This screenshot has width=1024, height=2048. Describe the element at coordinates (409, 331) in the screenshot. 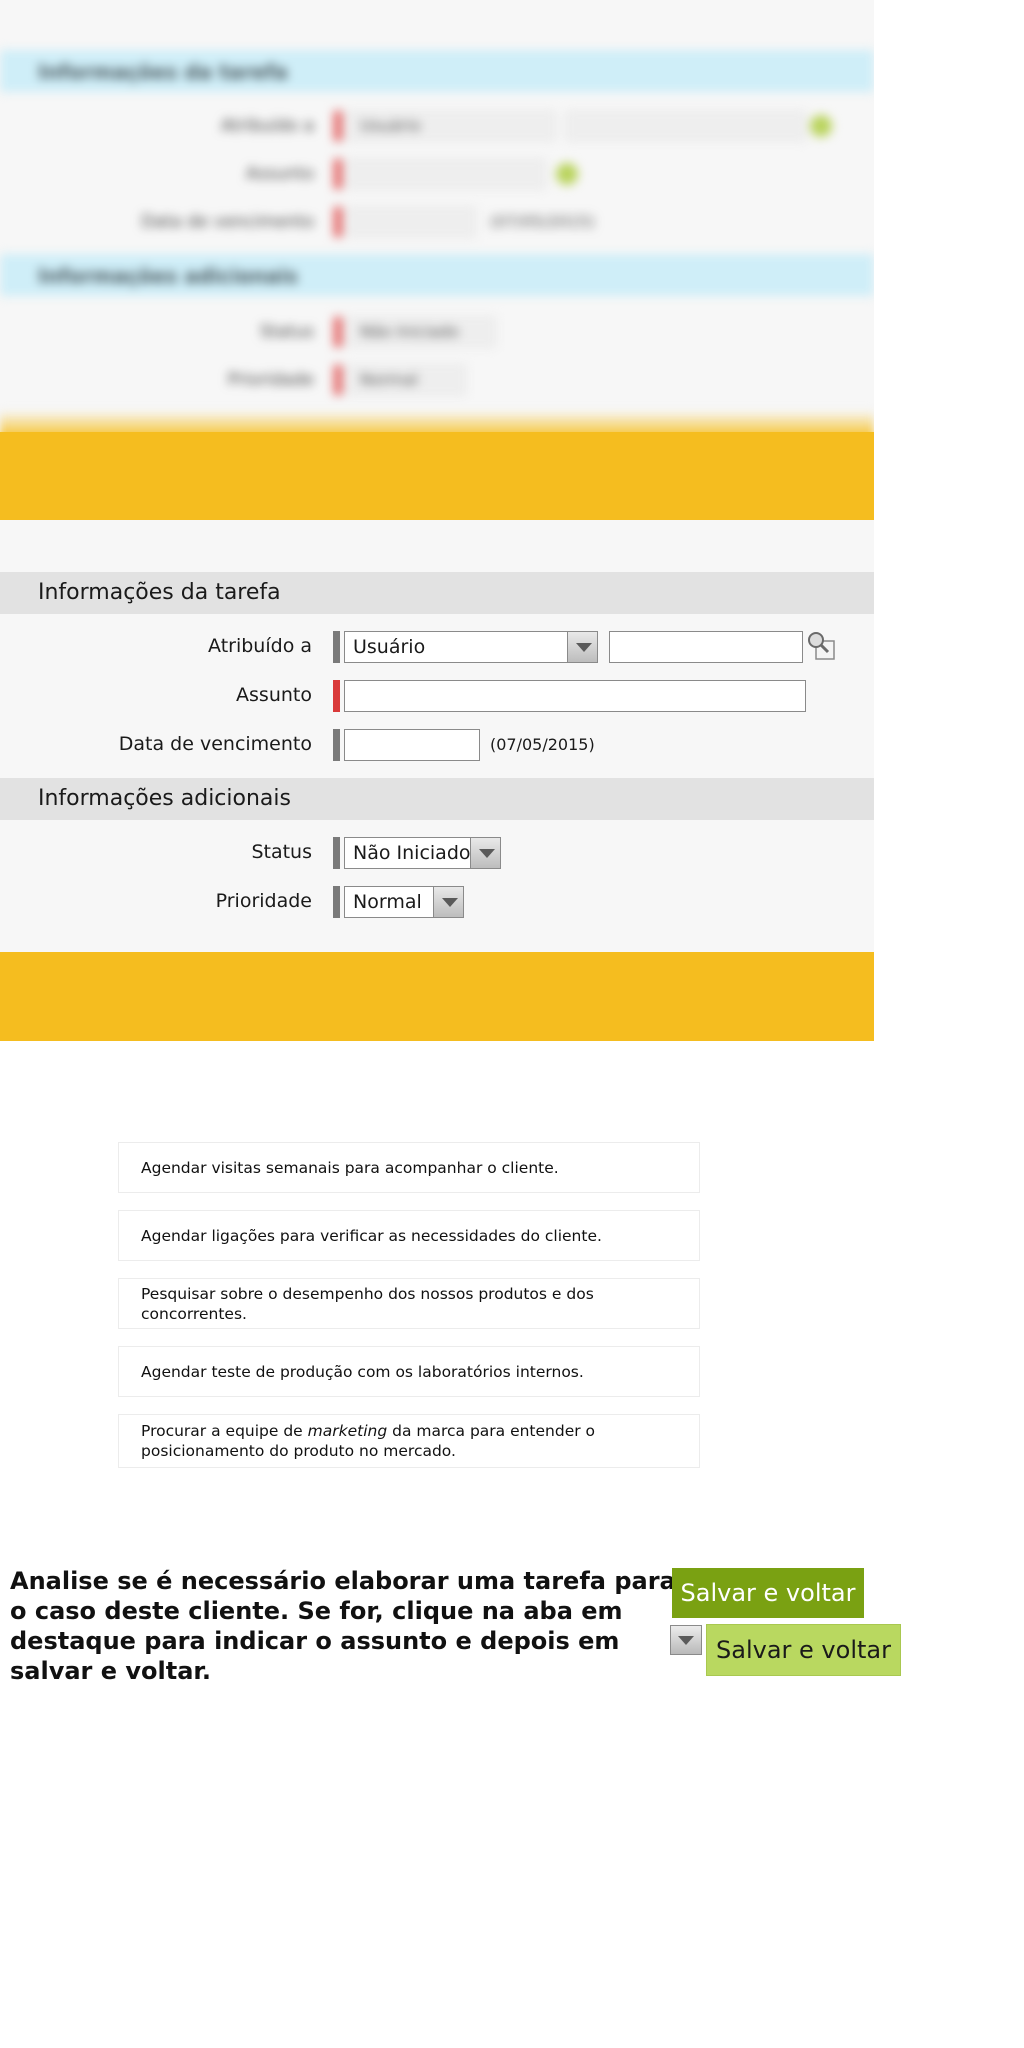

I see `blurred-text: Não Iniciado` at that location.